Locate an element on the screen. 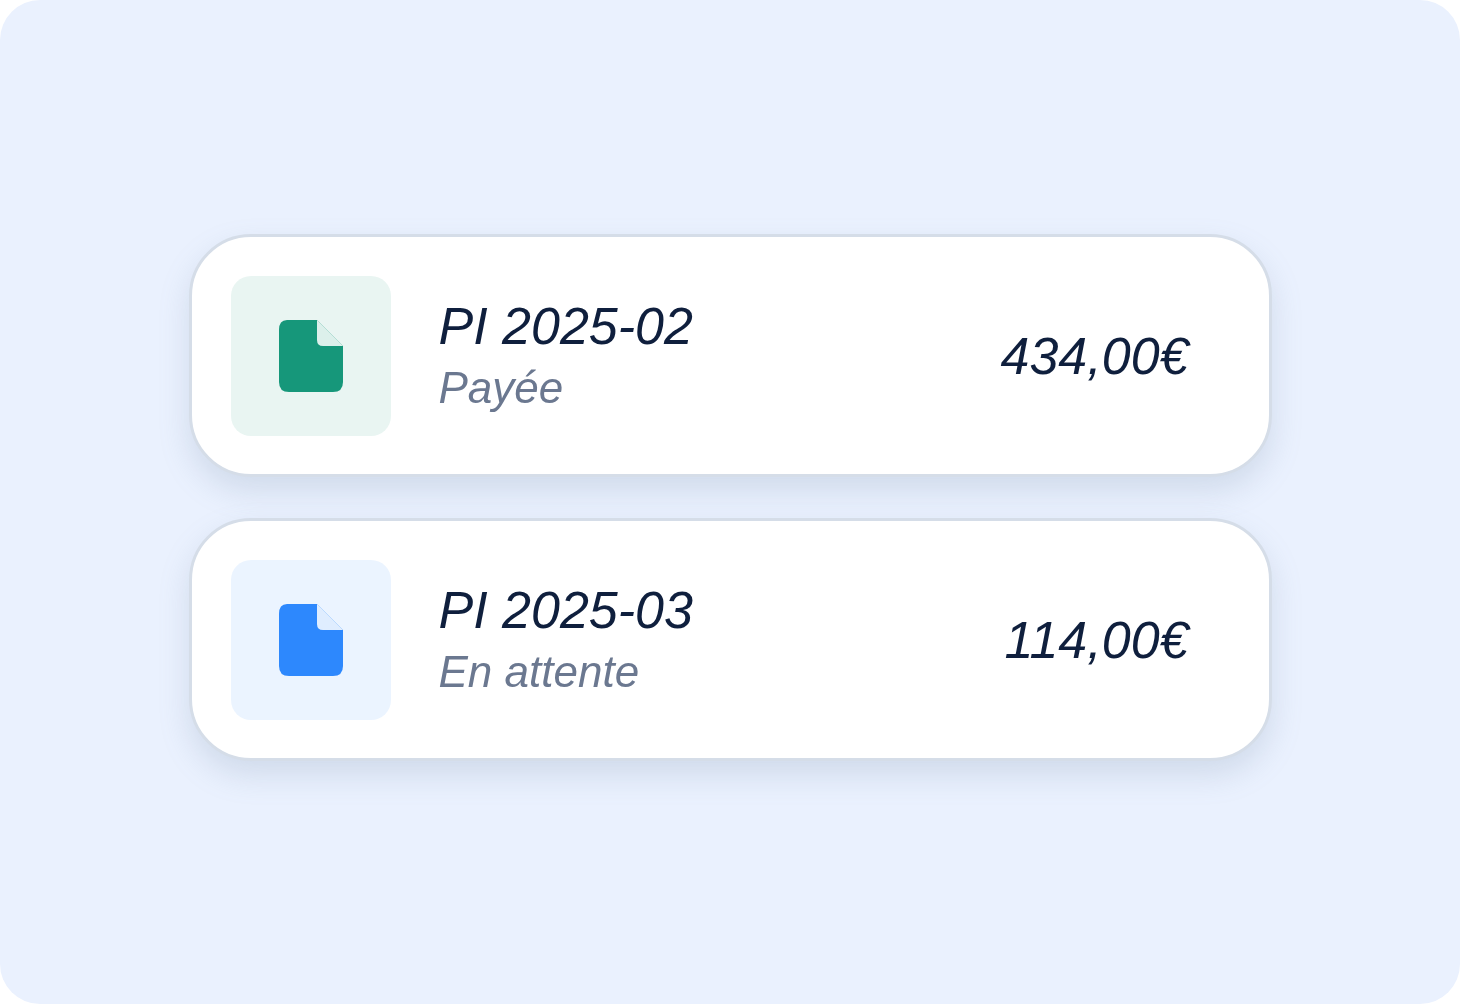 The image size is (1460, 1004). invoice-amount: 114,00€ is located at coordinates (1096, 639).